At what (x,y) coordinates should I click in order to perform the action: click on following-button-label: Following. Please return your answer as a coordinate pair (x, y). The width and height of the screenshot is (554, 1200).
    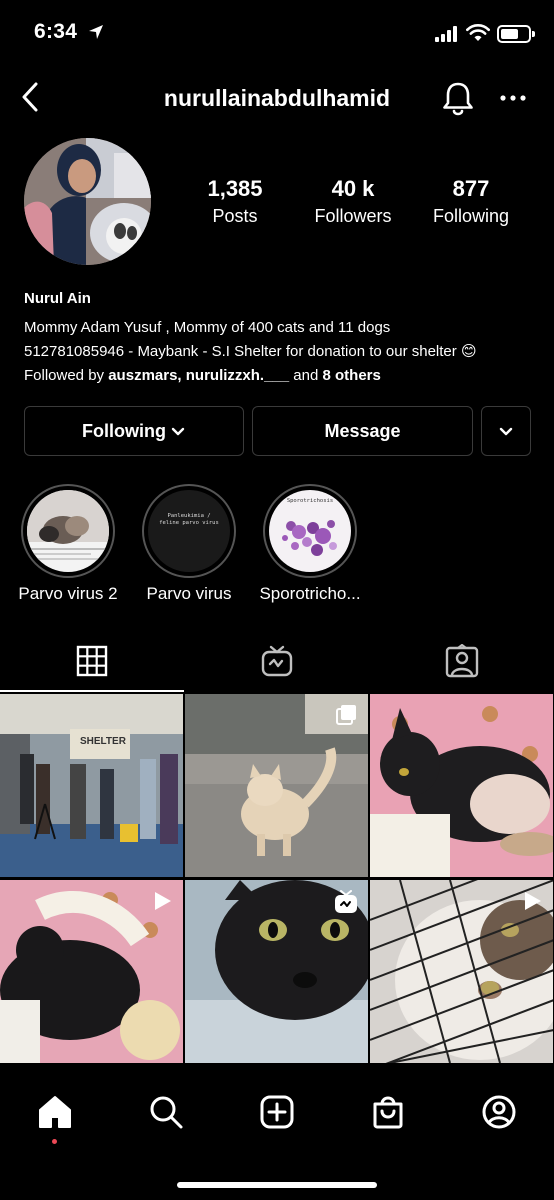
    Looking at the image, I should click on (124, 430).